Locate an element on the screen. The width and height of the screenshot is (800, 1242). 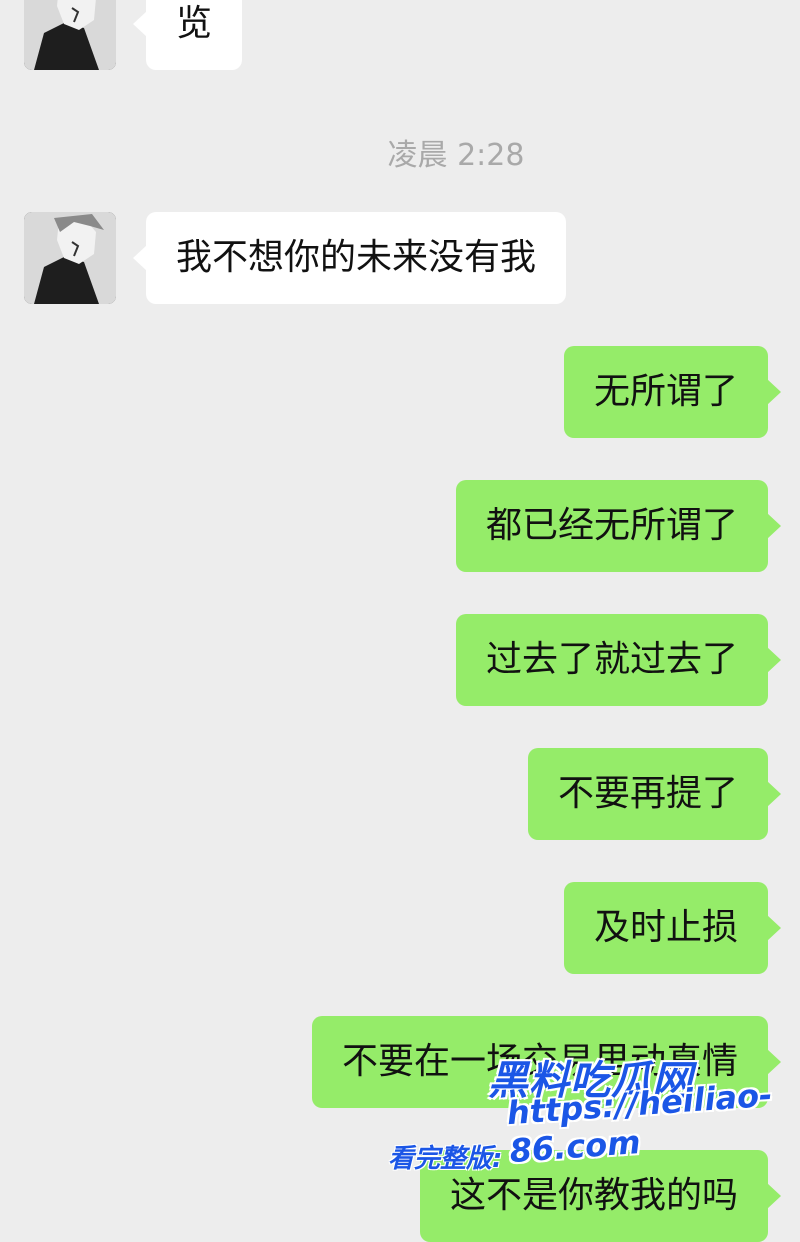
message-bubble-outgoing: 无所谓了 is located at coordinates (672, 392).